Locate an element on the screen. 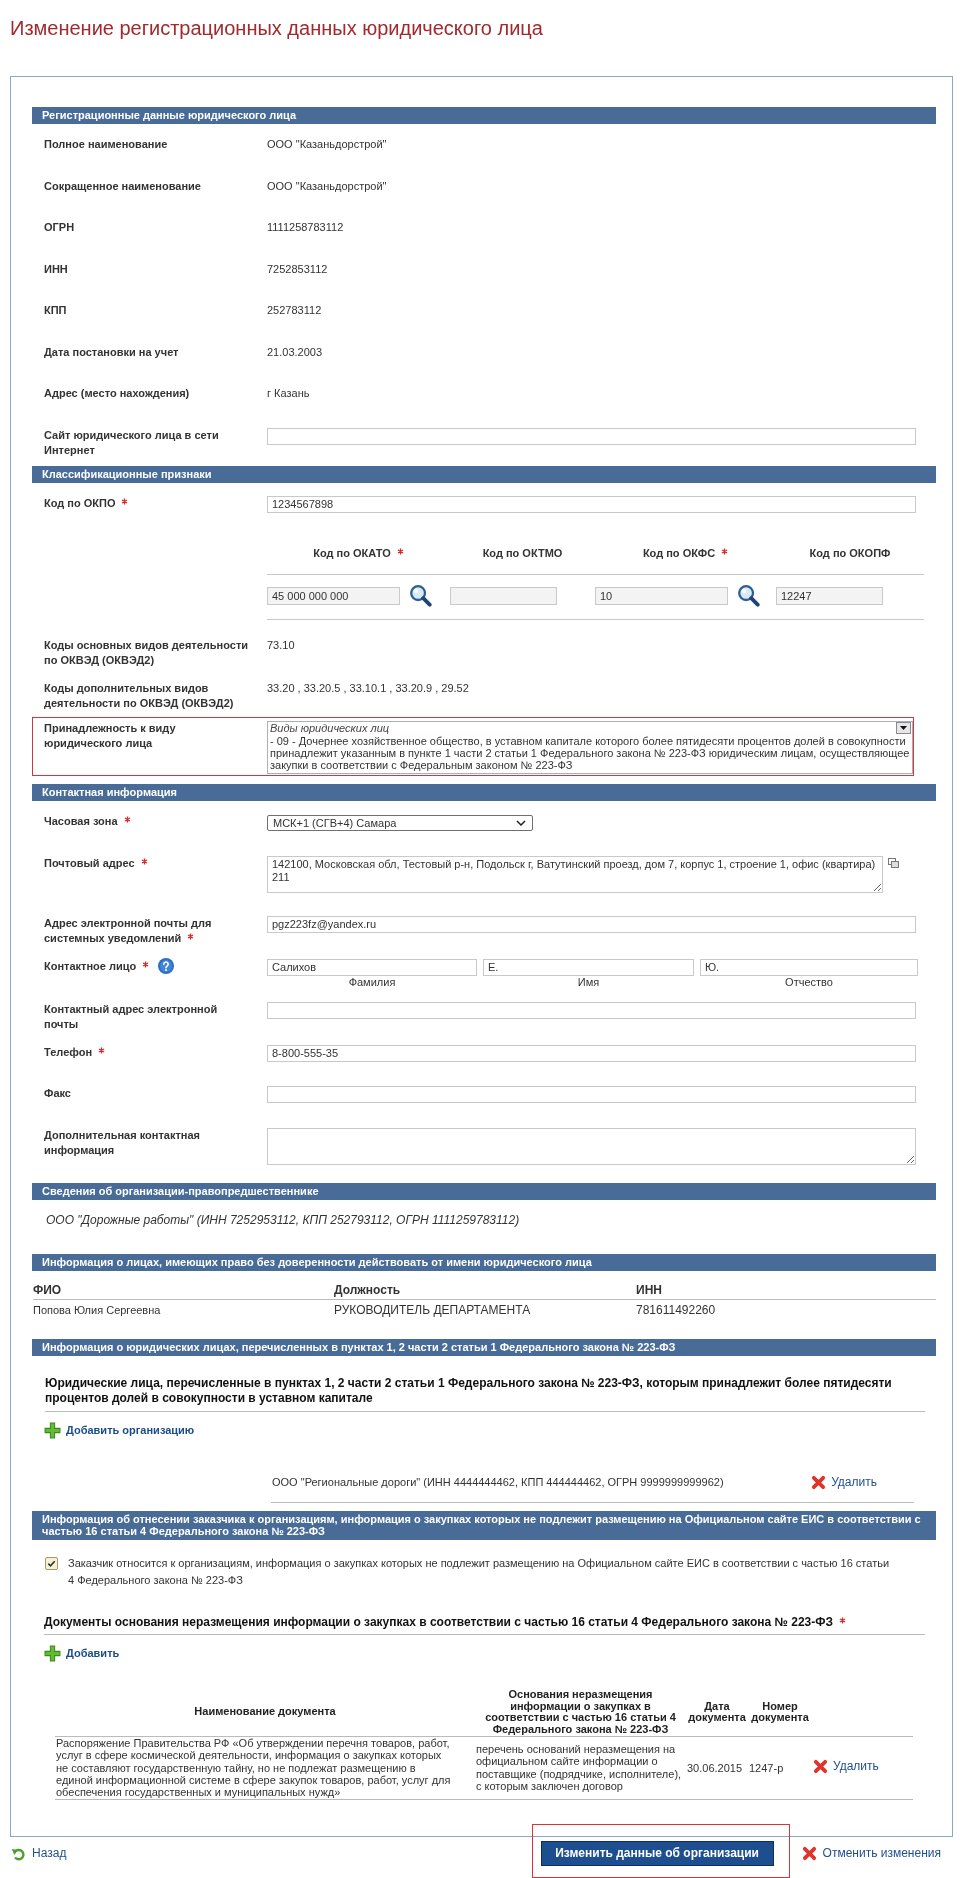 The height and width of the screenshot is (1878, 971). field-label: Телефон is located at coordinates (68, 1051).